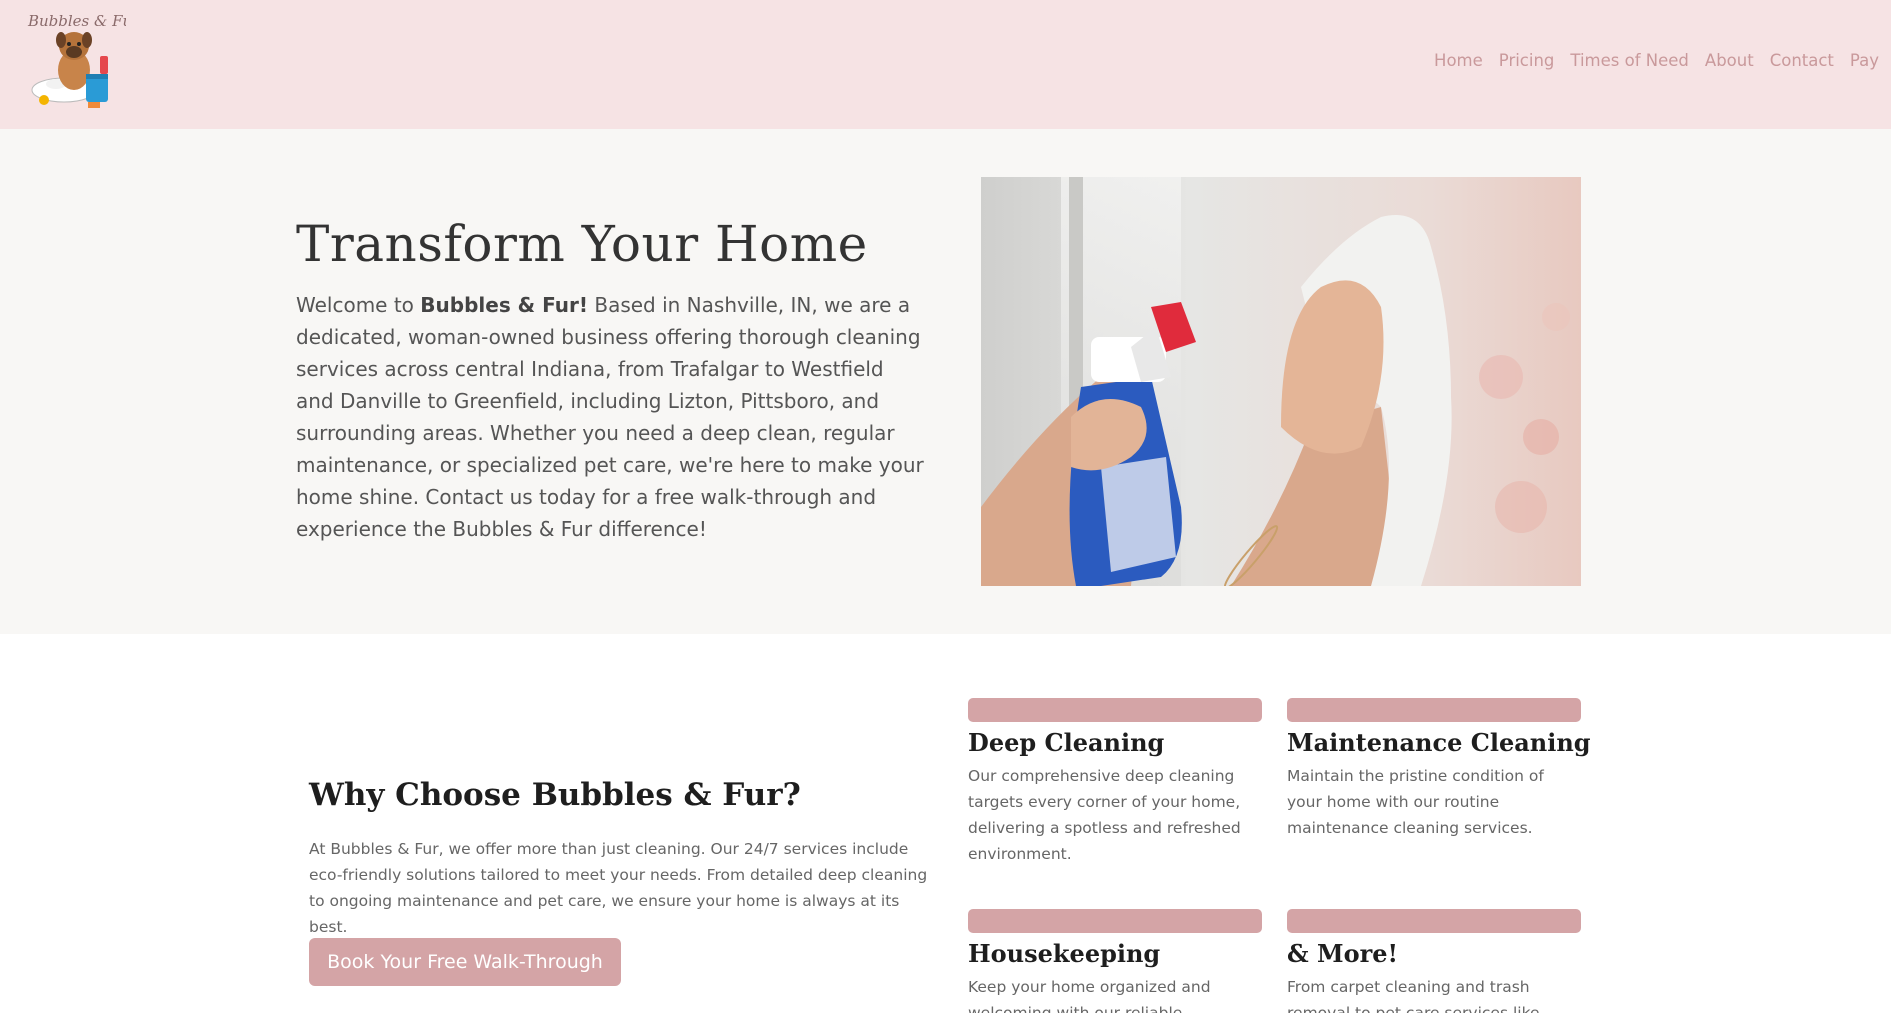 Image resolution: width=1891 pixels, height=1013 pixels. I want to click on service-card-title: Maintenance Cleaning, so click(1439, 742).